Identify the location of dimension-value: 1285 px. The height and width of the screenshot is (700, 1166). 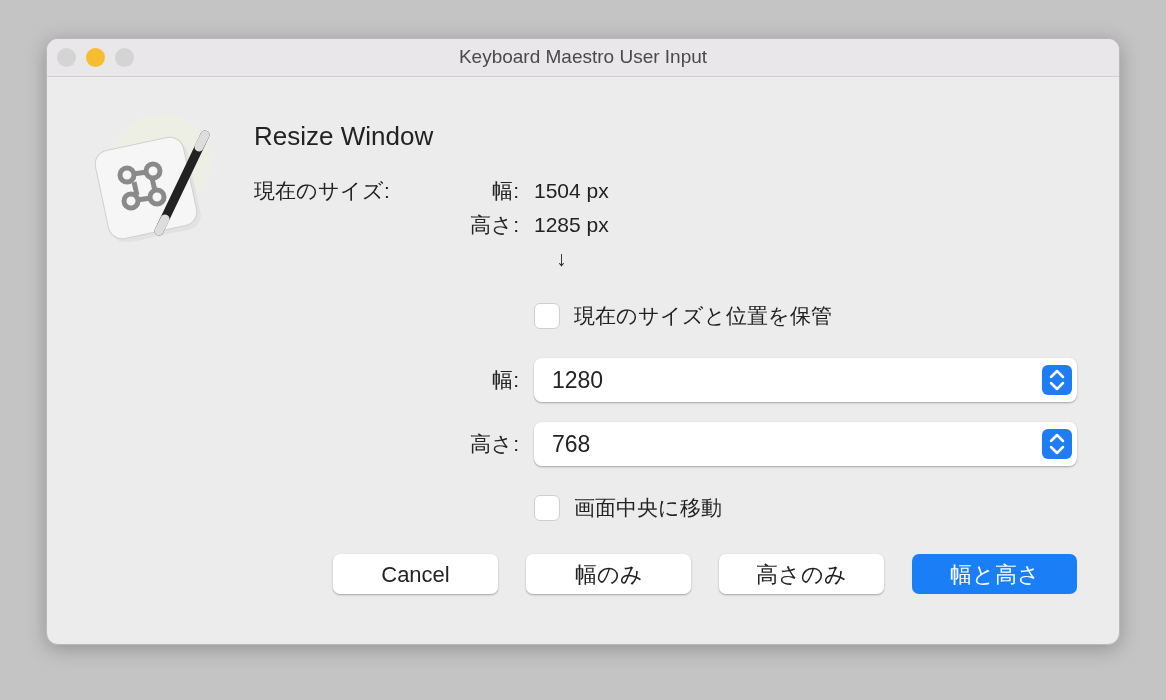
(571, 225).